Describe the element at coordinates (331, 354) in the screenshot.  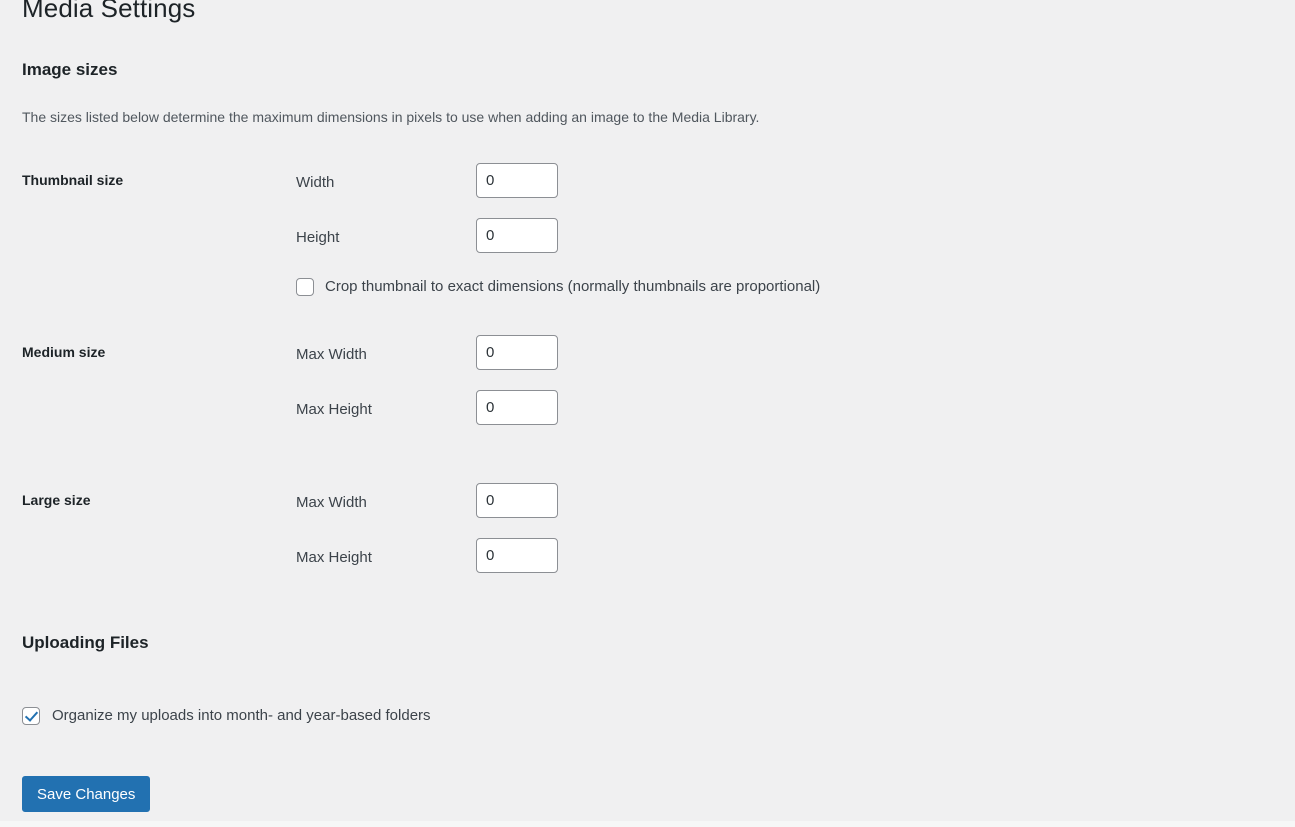
I see `field-label-medium-max-width: Max Width` at that location.